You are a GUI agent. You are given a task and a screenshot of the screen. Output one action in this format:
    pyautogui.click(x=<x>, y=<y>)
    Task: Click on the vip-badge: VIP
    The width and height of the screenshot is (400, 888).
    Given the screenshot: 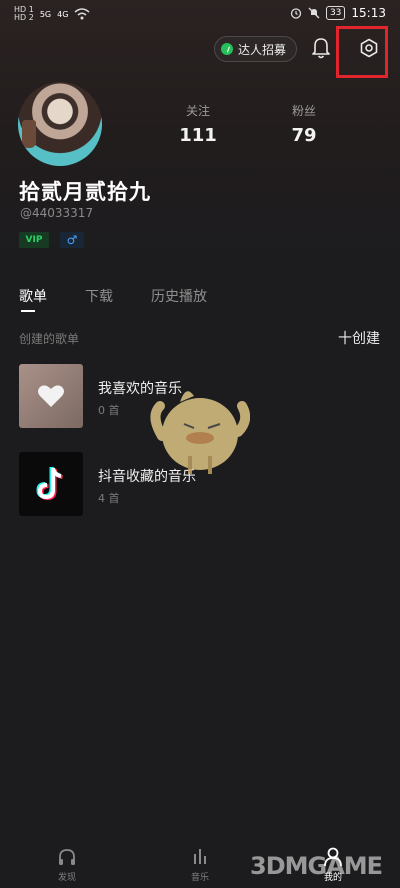 What is the action you would take?
    pyautogui.click(x=34, y=240)
    